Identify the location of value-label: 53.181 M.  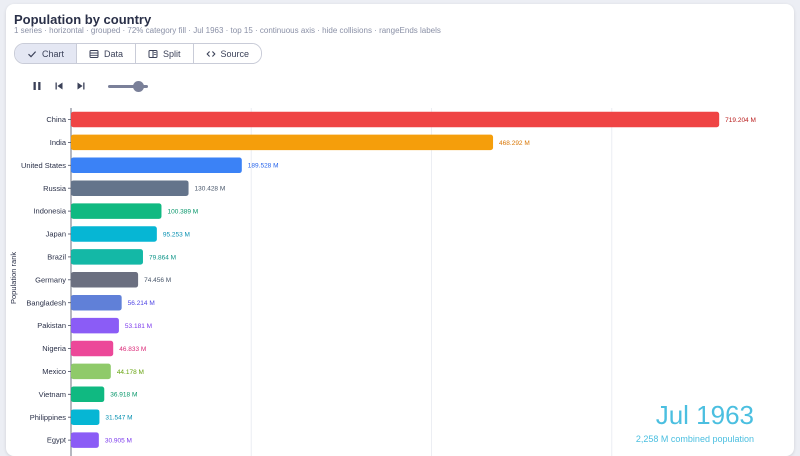
(138, 326).